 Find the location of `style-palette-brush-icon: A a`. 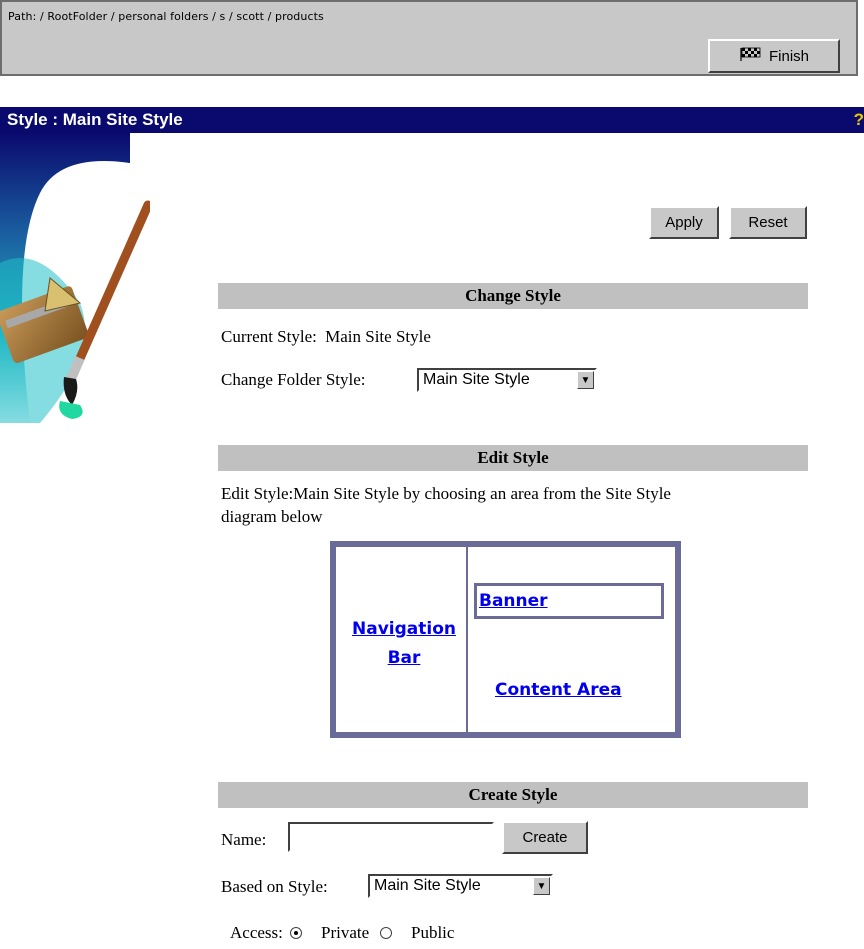

style-palette-brush-icon: A a is located at coordinates (76, 278).